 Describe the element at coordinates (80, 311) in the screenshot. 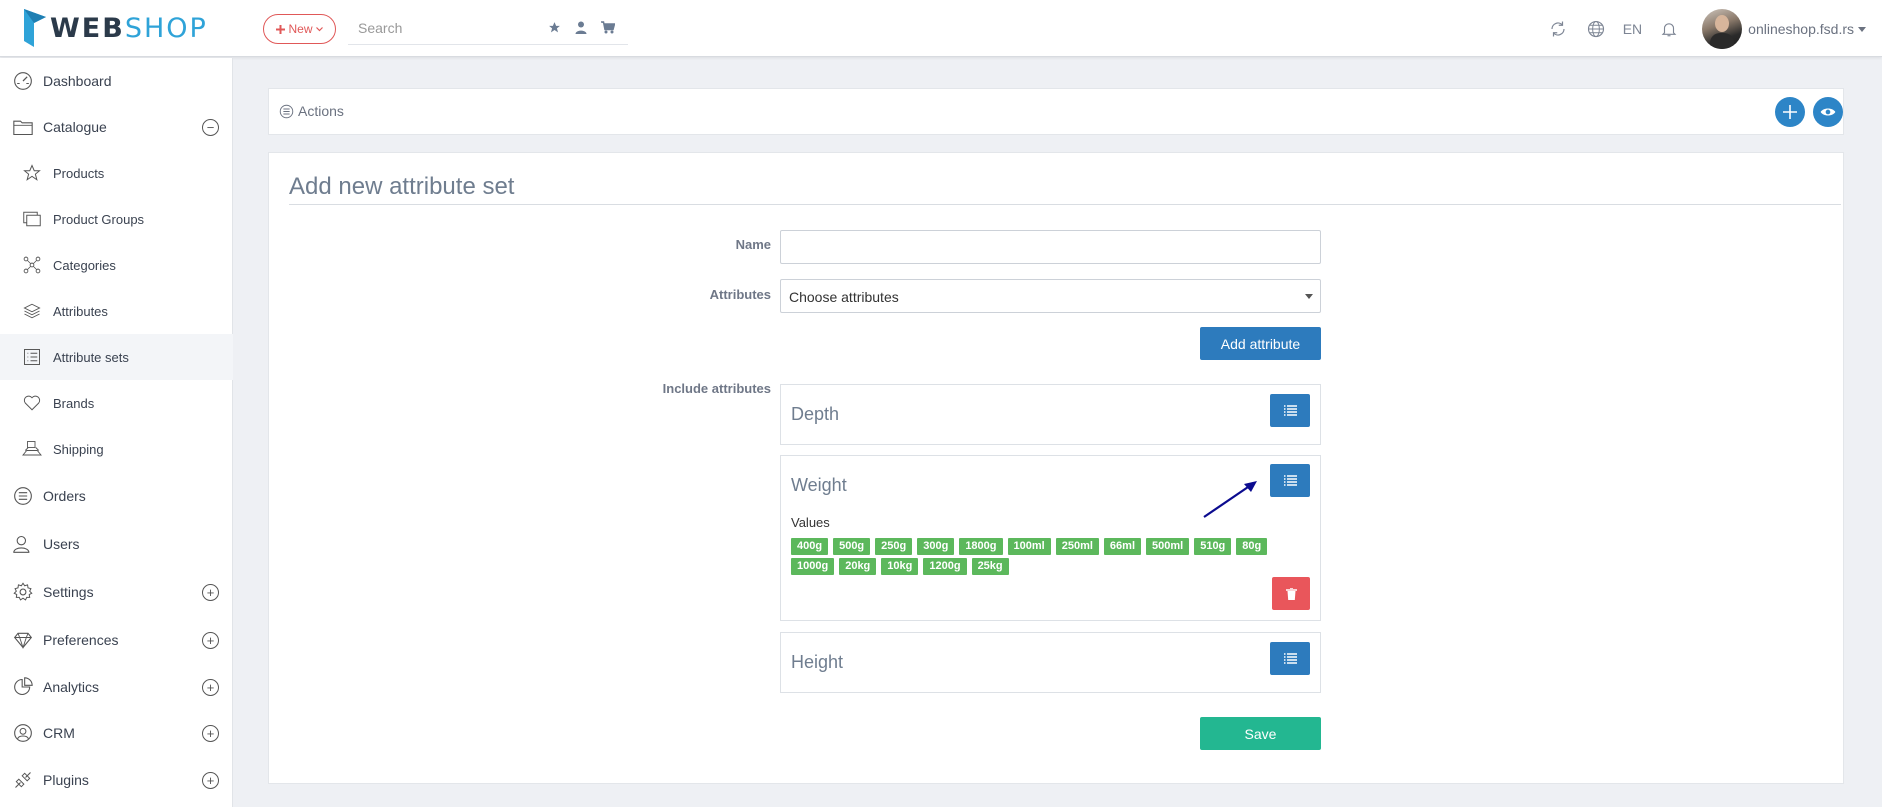

I see `sidebar-item-label: Attributes` at that location.